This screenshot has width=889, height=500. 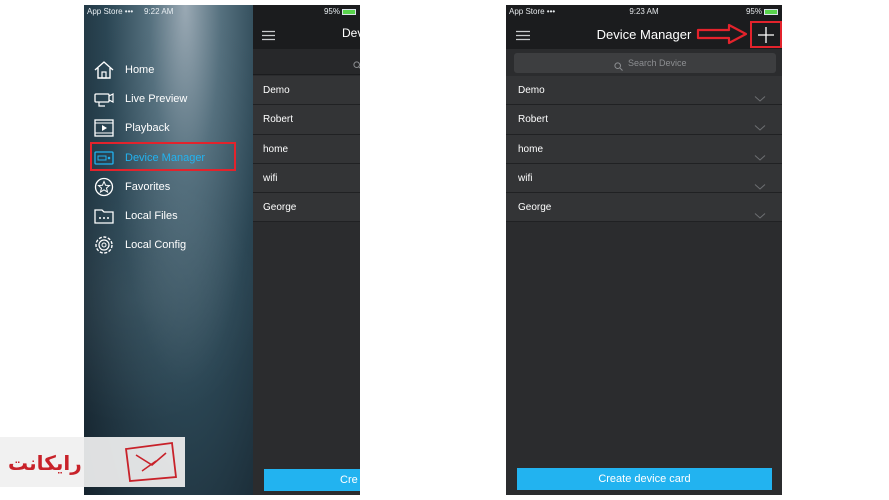 I want to click on menu-item-live-preview: Live Preview, so click(x=172, y=98).